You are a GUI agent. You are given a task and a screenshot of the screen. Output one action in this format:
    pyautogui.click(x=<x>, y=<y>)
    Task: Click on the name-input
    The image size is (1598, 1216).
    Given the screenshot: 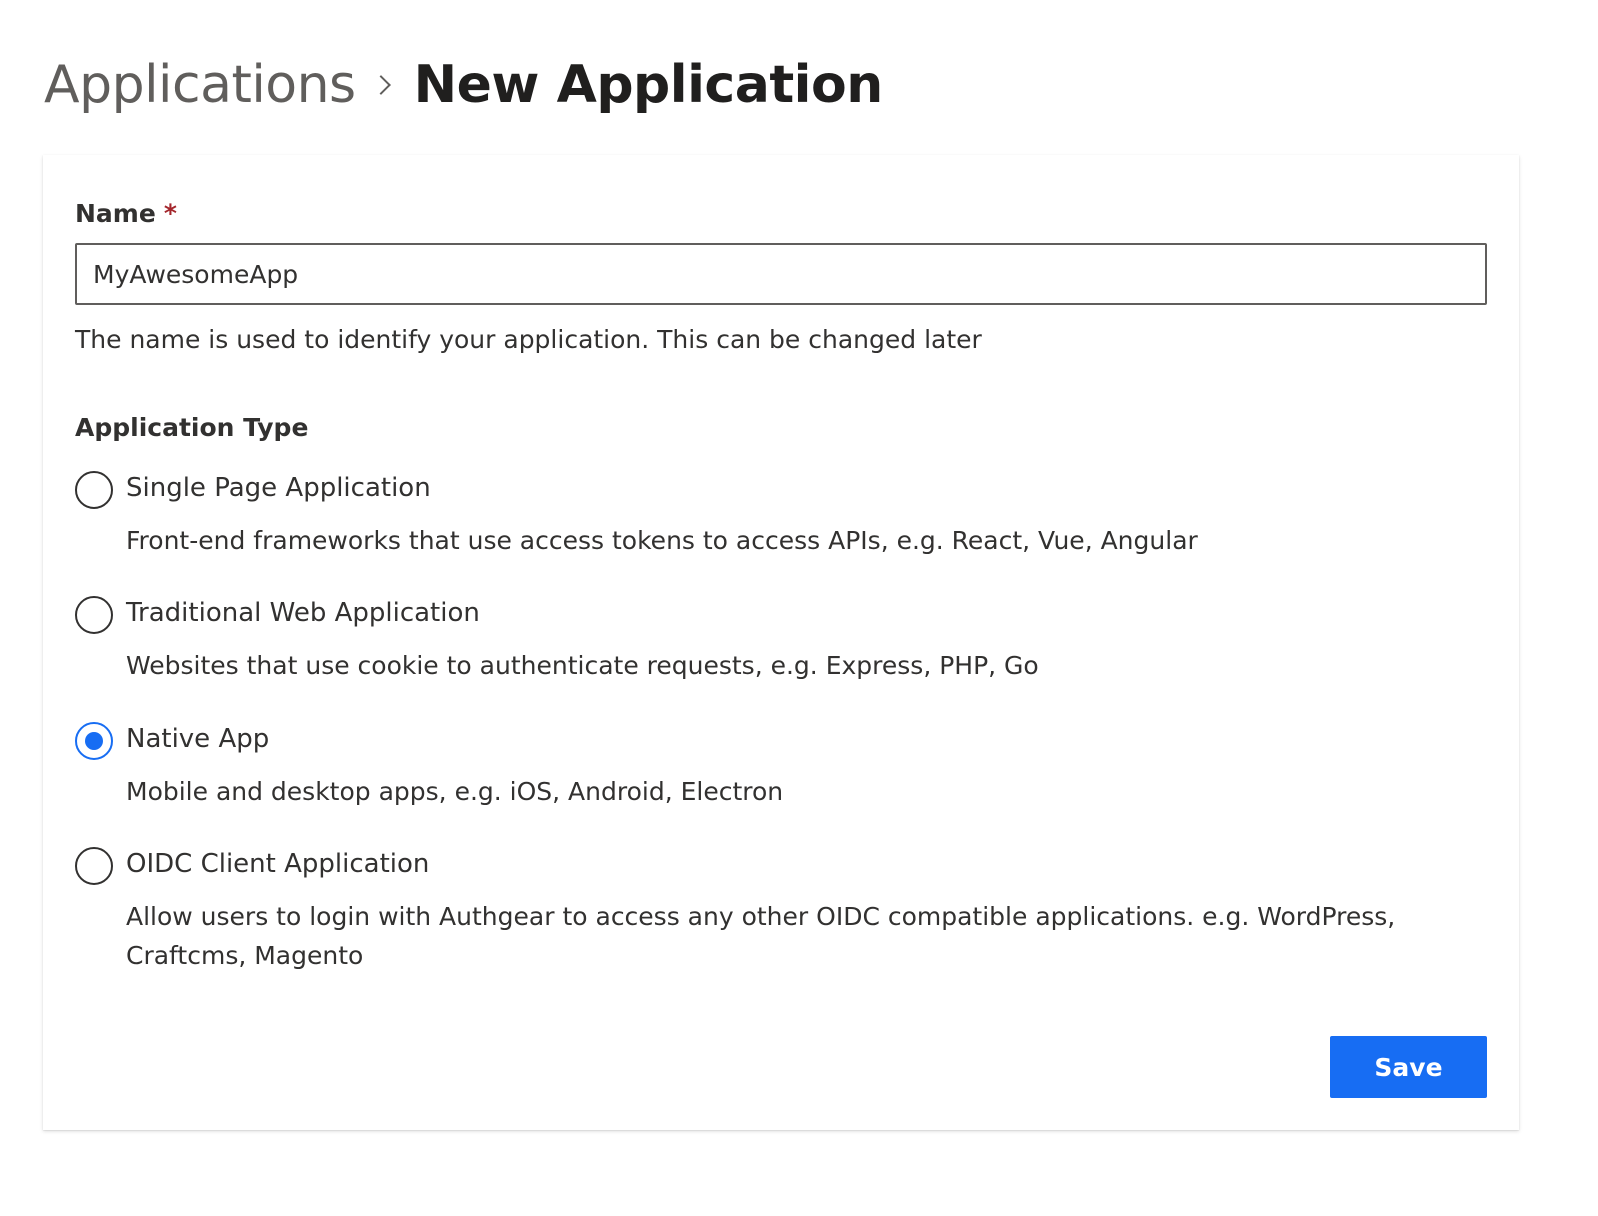 What is the action you would take?
    pyautogui.click(x=781, y=274)
    